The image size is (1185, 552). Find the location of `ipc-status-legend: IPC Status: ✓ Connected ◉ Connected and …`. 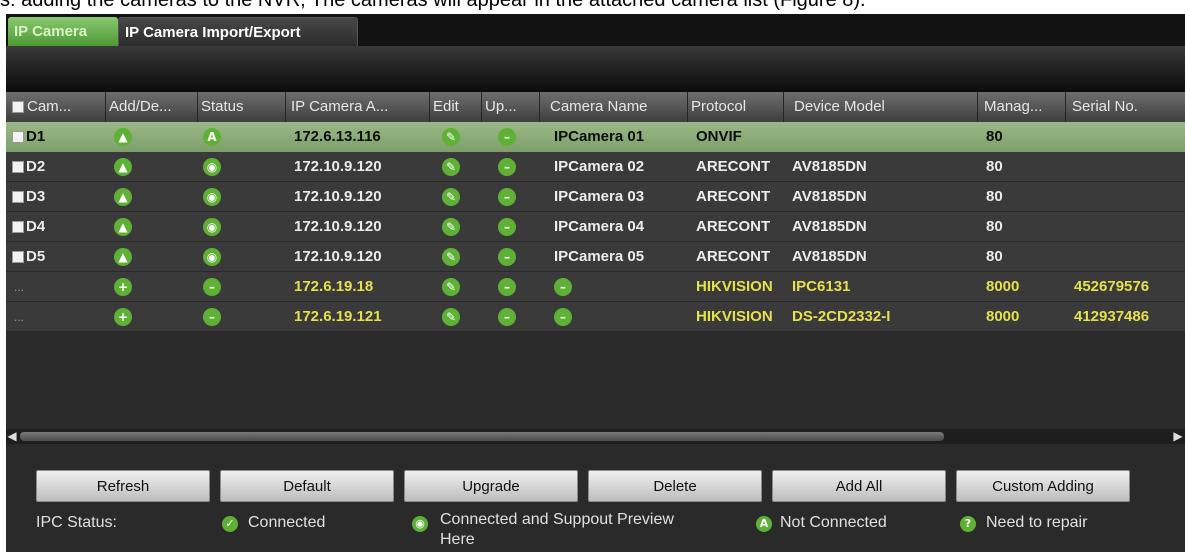

ipc-status-legend: IPC Status: ✓ Connected ◉ Connected and … is located at coordinates (595, 529).